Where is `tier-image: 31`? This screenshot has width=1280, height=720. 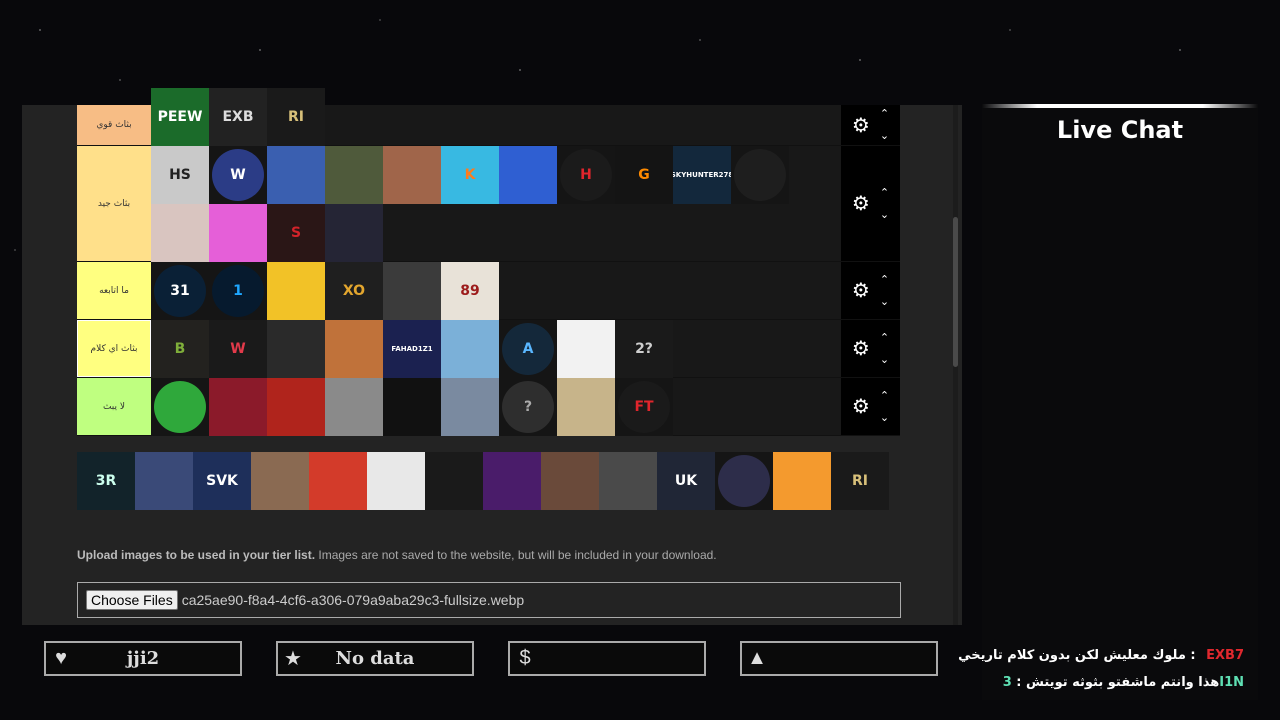 tier-image: 31 is located at coordinates (180, 291).